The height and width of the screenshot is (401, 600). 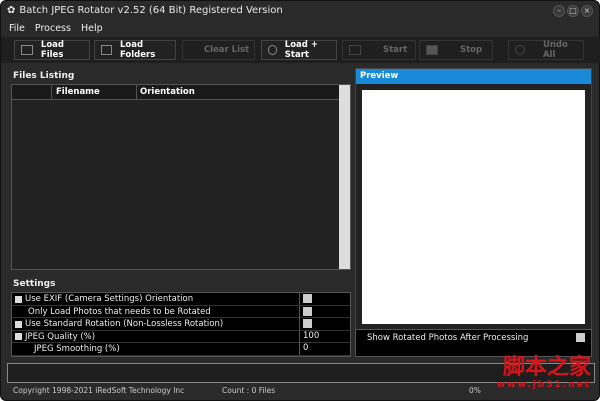 What do you see at coordinates (520, 50) in the screenshot?
I see `undo-icon` at bounding box center [520, 50].